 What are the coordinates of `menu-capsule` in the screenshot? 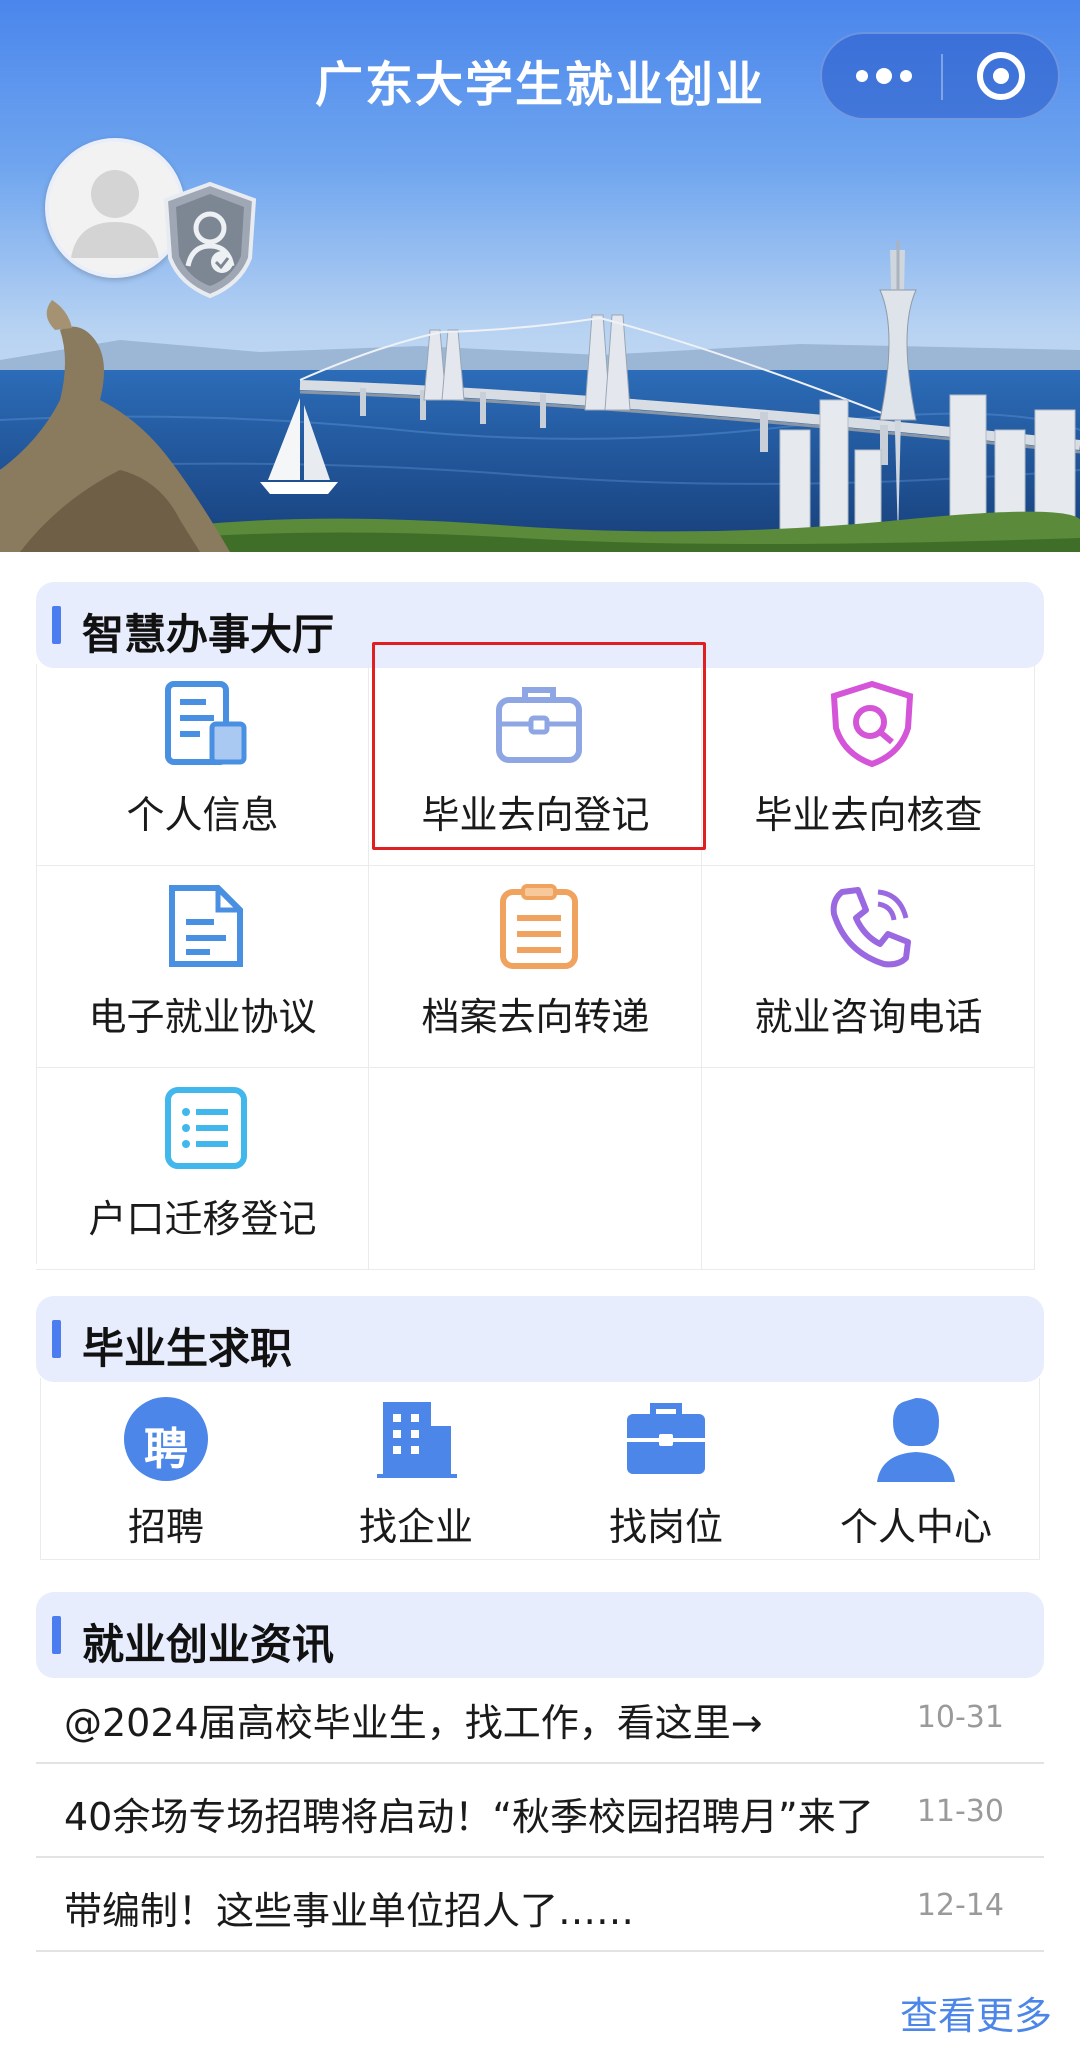 It's located at (940, 76).